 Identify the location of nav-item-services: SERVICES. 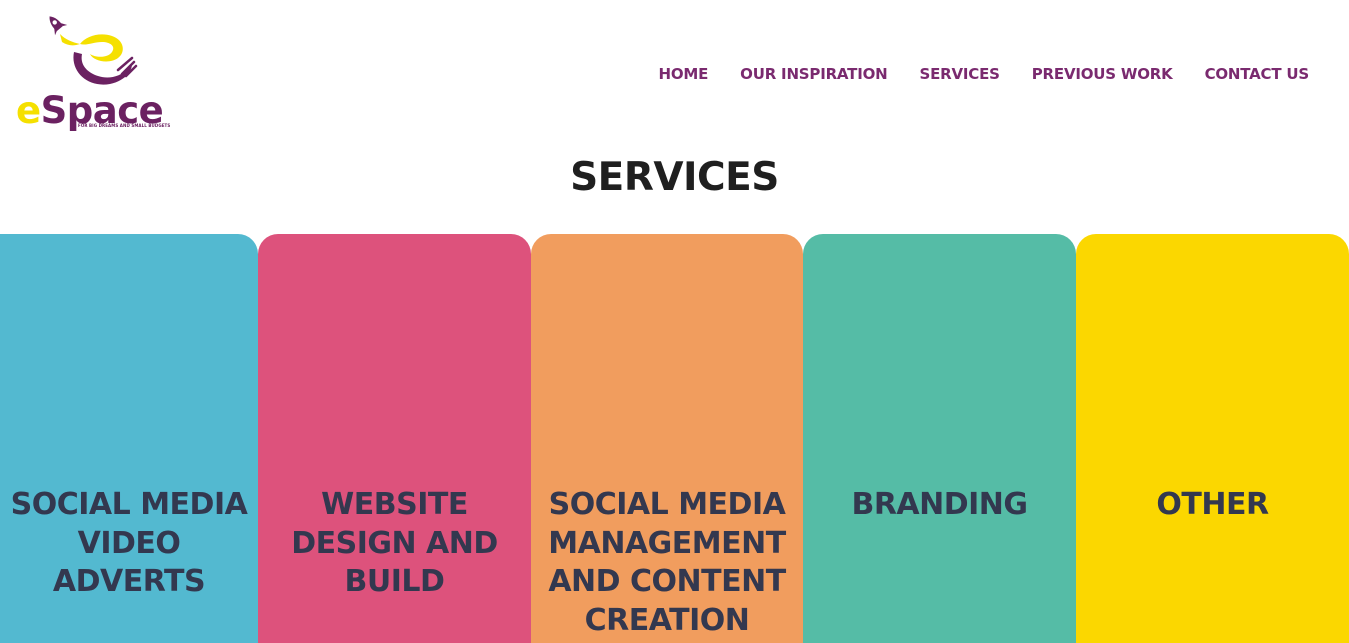
(960, 74).